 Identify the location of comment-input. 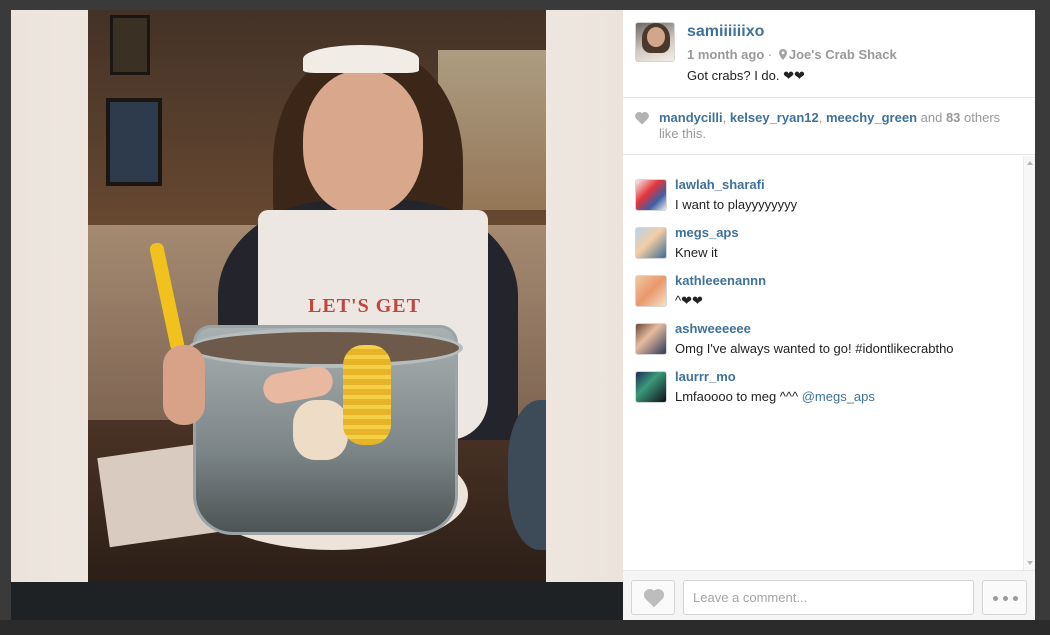
(828, 597).